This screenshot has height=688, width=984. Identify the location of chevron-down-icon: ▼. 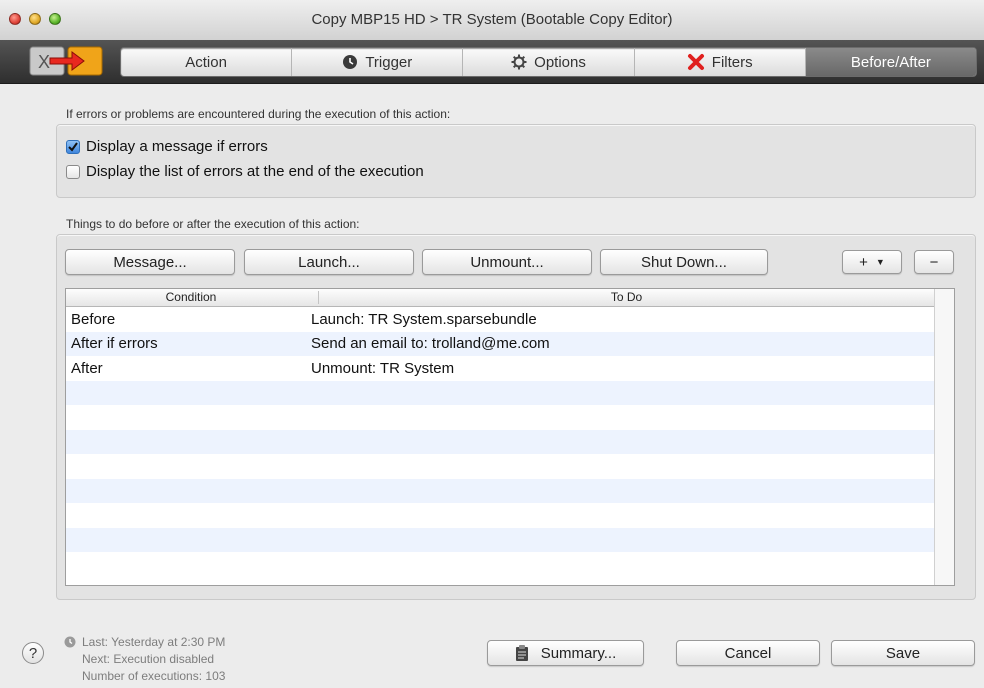
(880, 262).